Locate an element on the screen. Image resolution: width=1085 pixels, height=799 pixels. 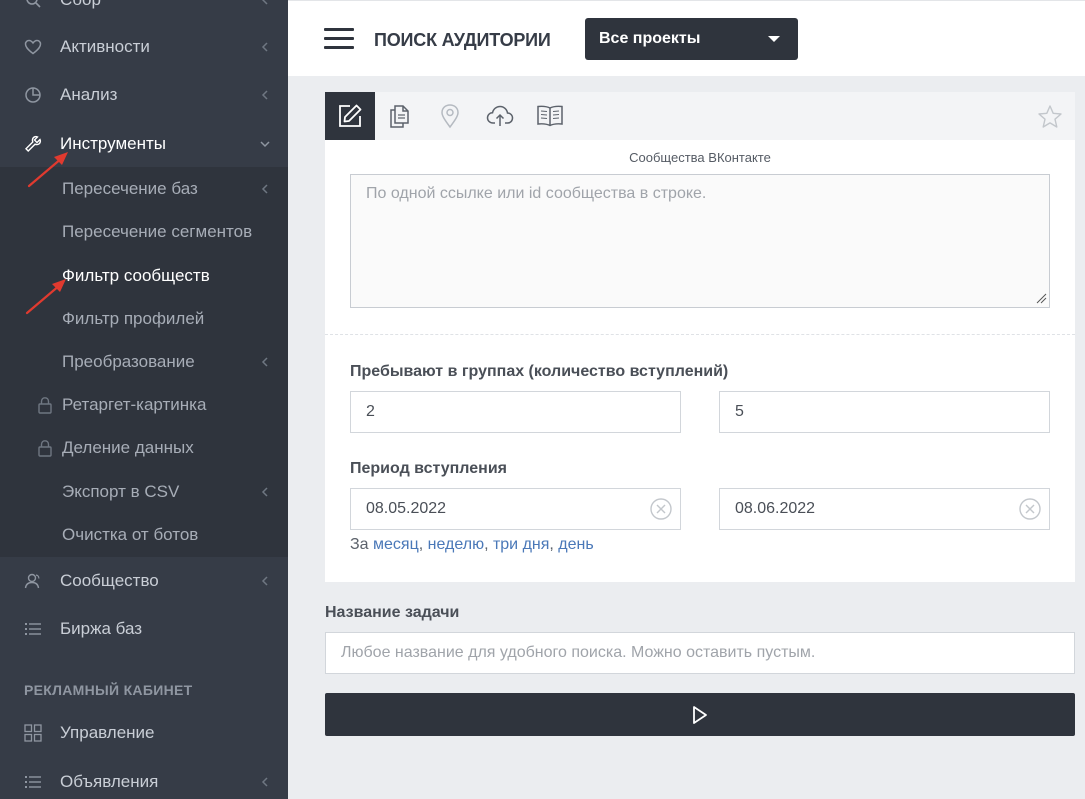
submenu-item-bot-cleanup: Очистка от ботов is located at coordinates (144, 534).